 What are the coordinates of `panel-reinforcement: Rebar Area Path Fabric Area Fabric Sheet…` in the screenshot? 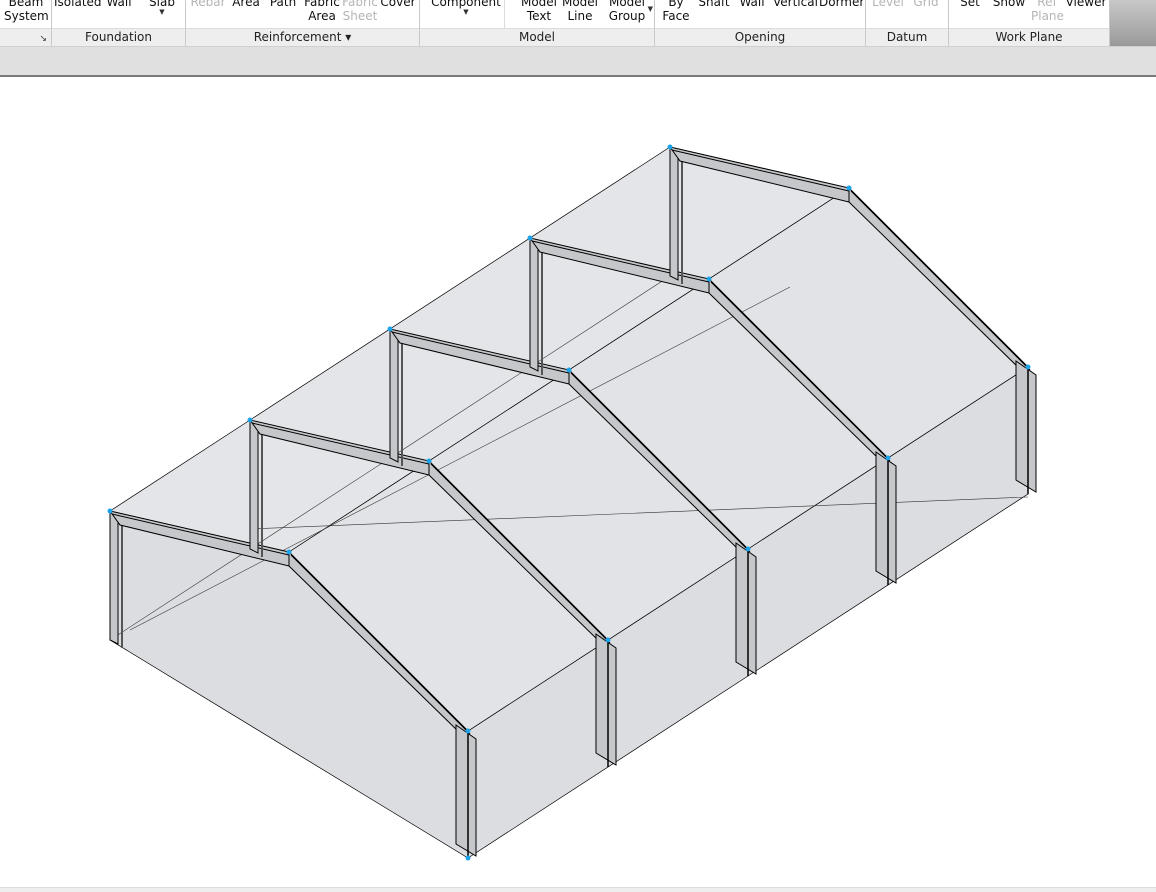 It's located at (303, 23).